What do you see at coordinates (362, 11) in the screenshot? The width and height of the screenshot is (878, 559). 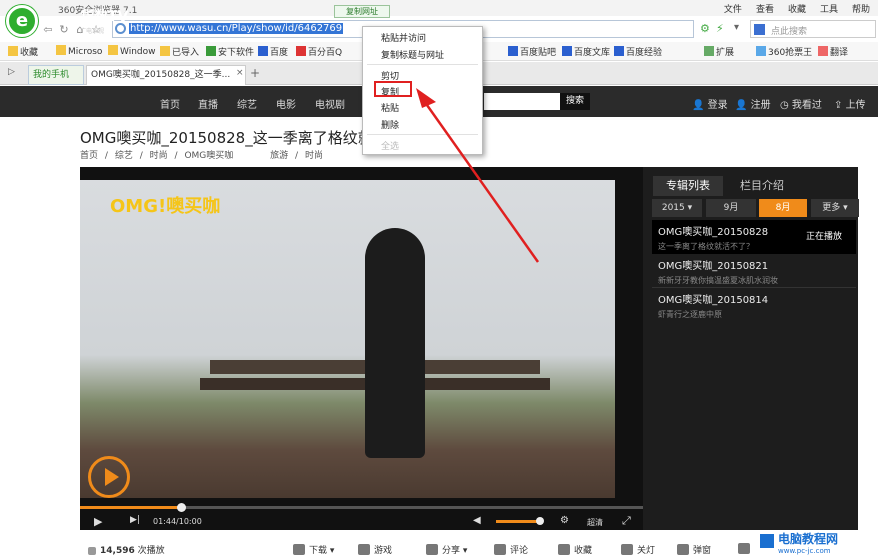 I see `copy-url-tip: 复制网址` at bounding box center [362, 11].